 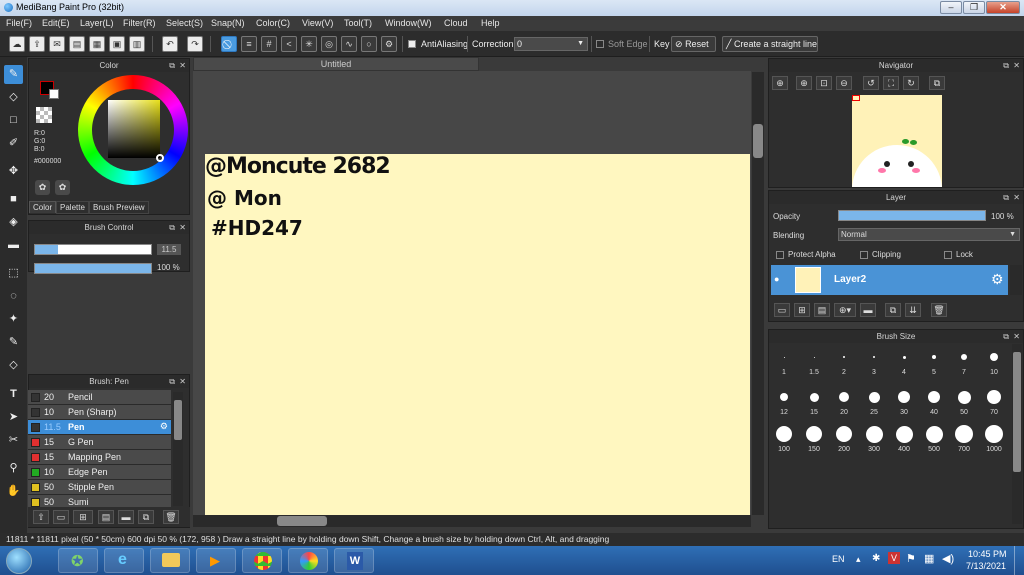 I want to click on brush-size-preset: 500, so click(x=934, y=439).